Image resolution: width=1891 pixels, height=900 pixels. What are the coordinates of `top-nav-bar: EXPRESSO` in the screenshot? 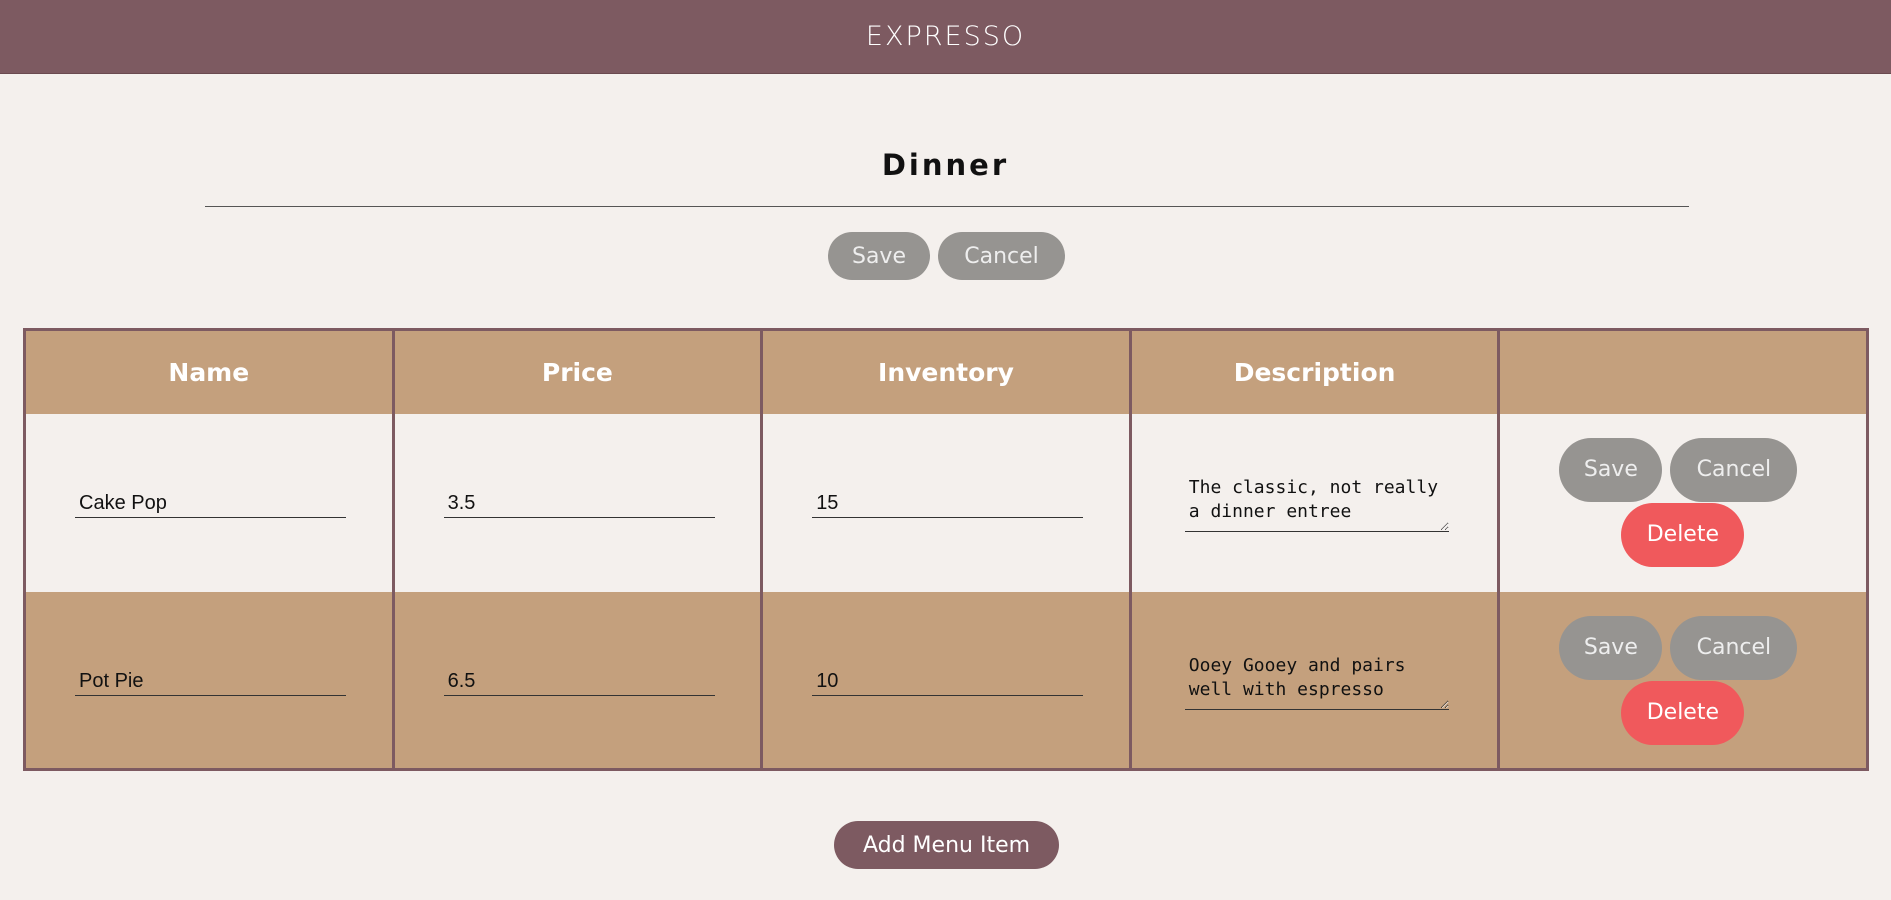 It's located at (945, 37).